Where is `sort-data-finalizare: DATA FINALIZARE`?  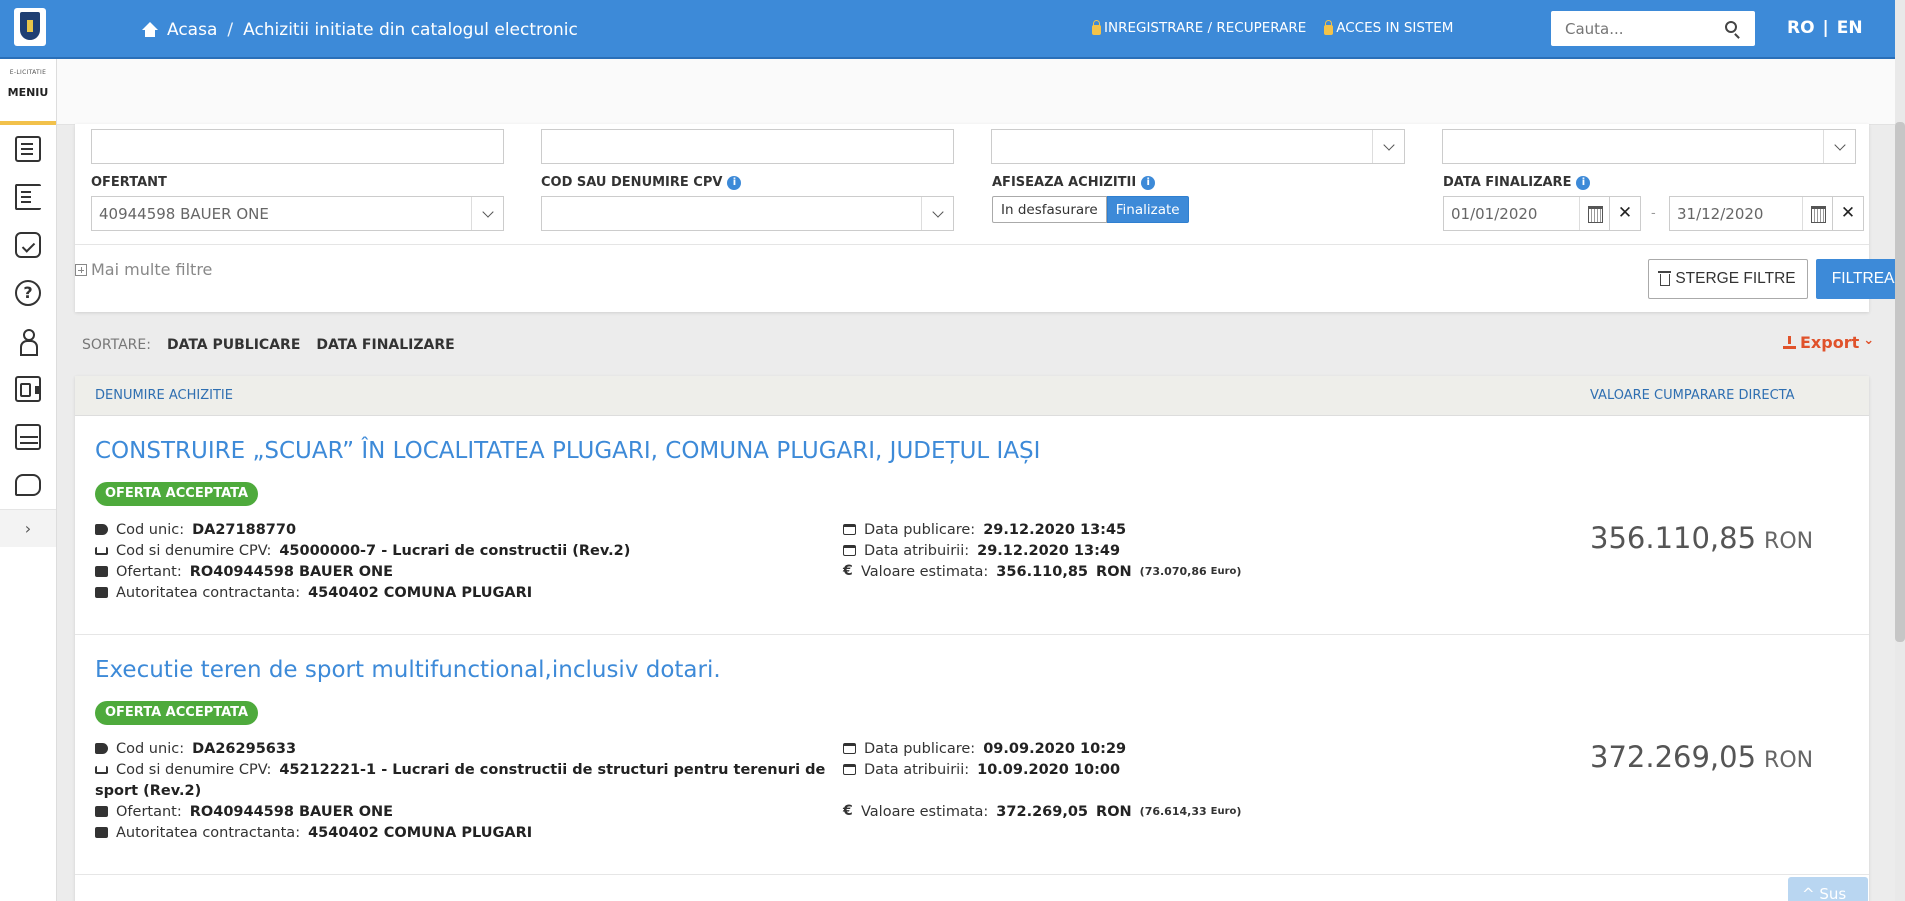
sort-data-finalizare: DATA FINALIZARE is located at coordinates (385, 345).